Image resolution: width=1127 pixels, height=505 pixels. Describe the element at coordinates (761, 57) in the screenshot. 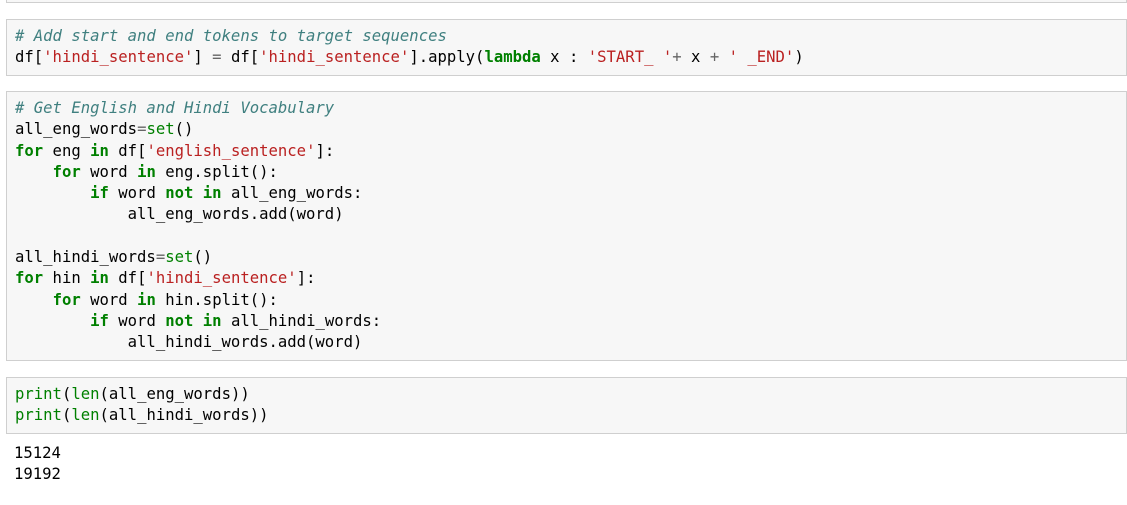

I see `code-token: ' _END'` at that location.